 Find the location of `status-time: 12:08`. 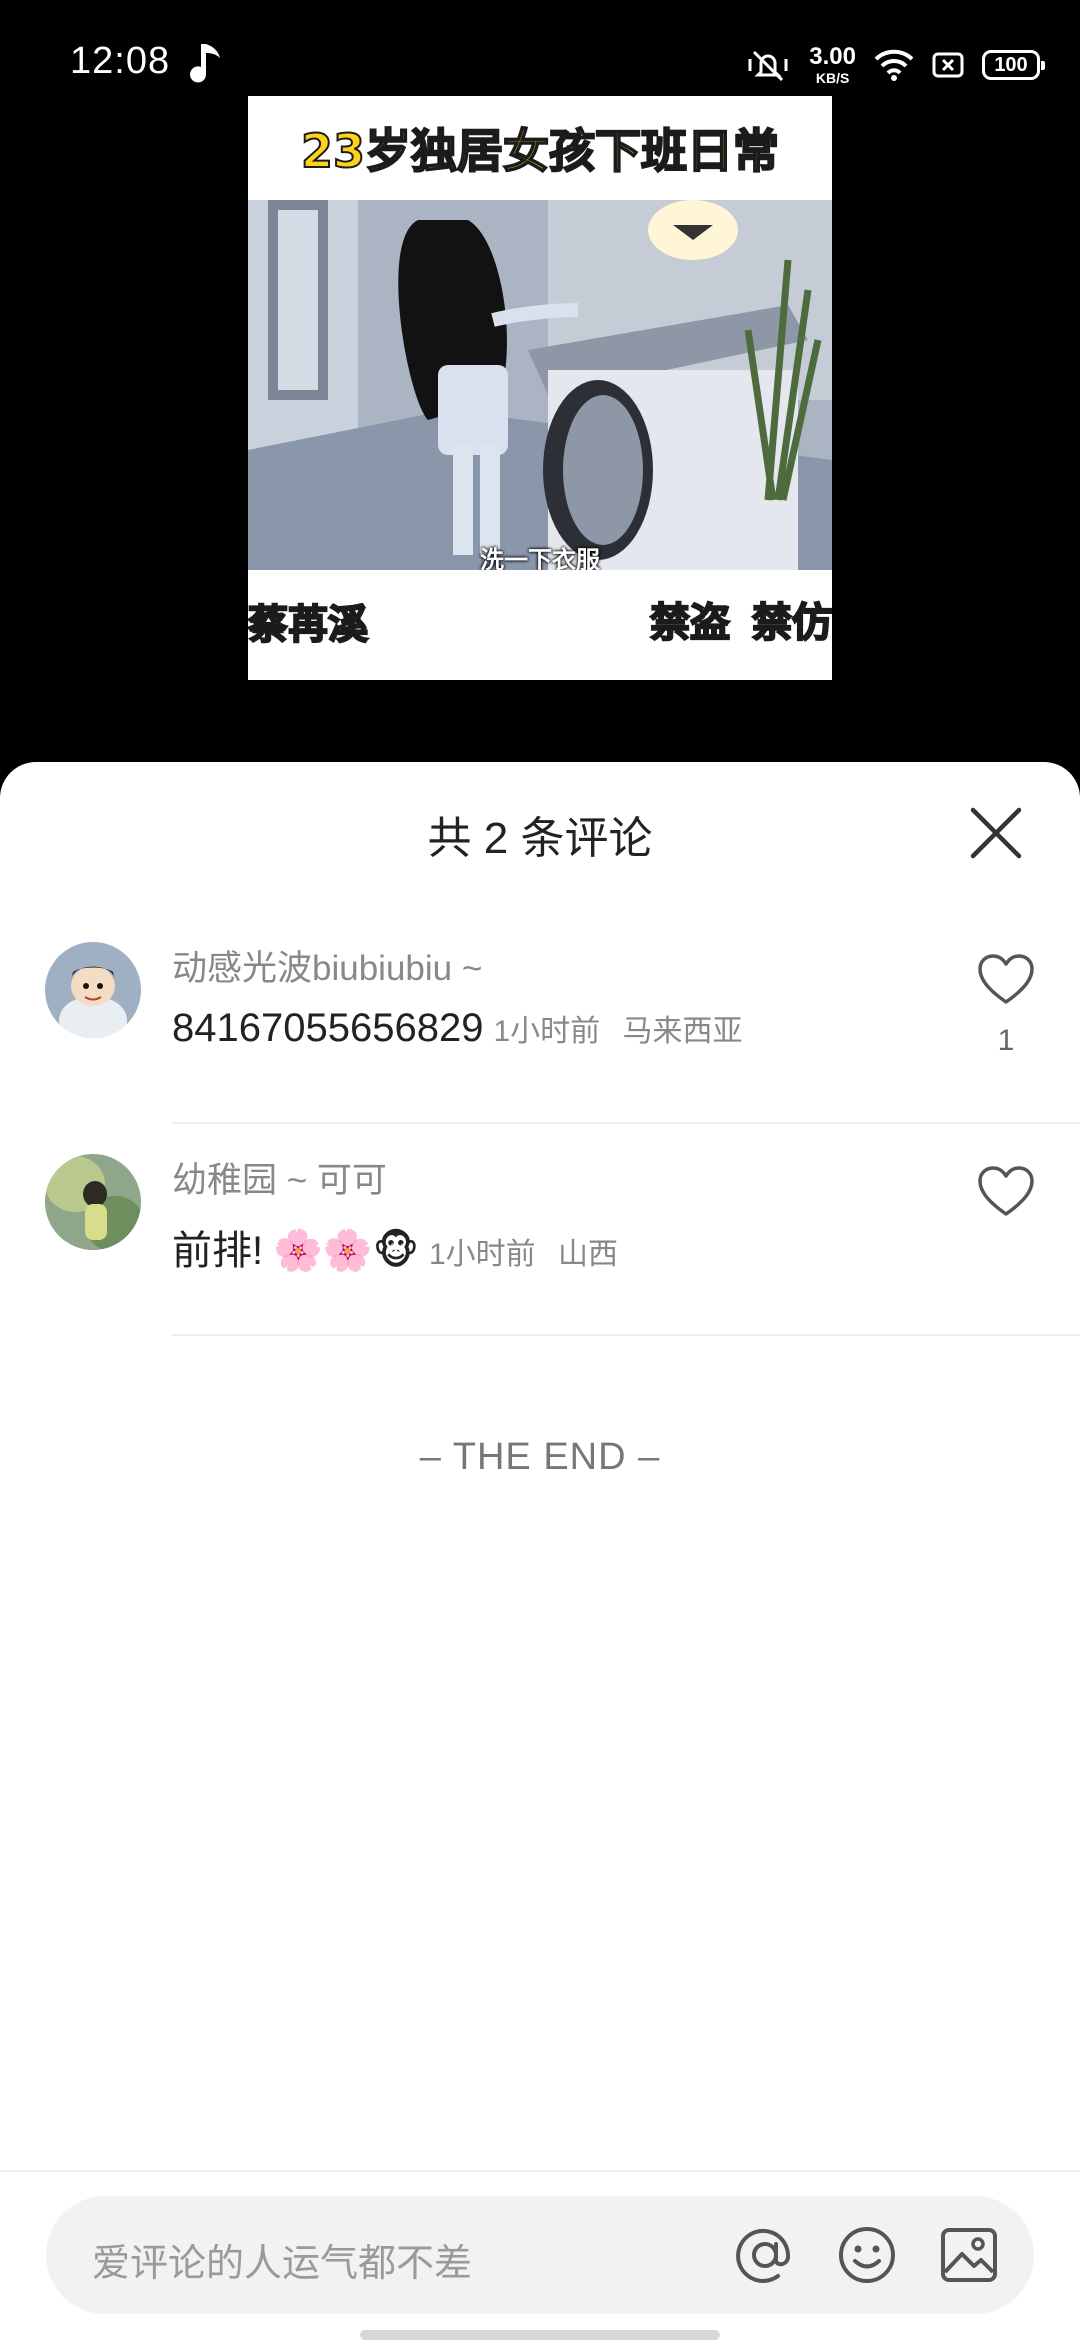

status-time: 12:08 is located at coordinates (120, 61).